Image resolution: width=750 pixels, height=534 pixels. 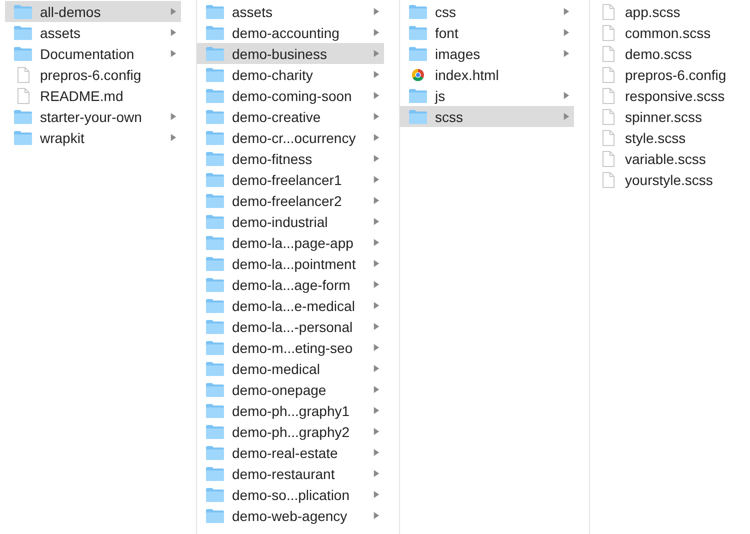 I want to click on file-name: demo-freelancer2, so click(x=287, y=200).